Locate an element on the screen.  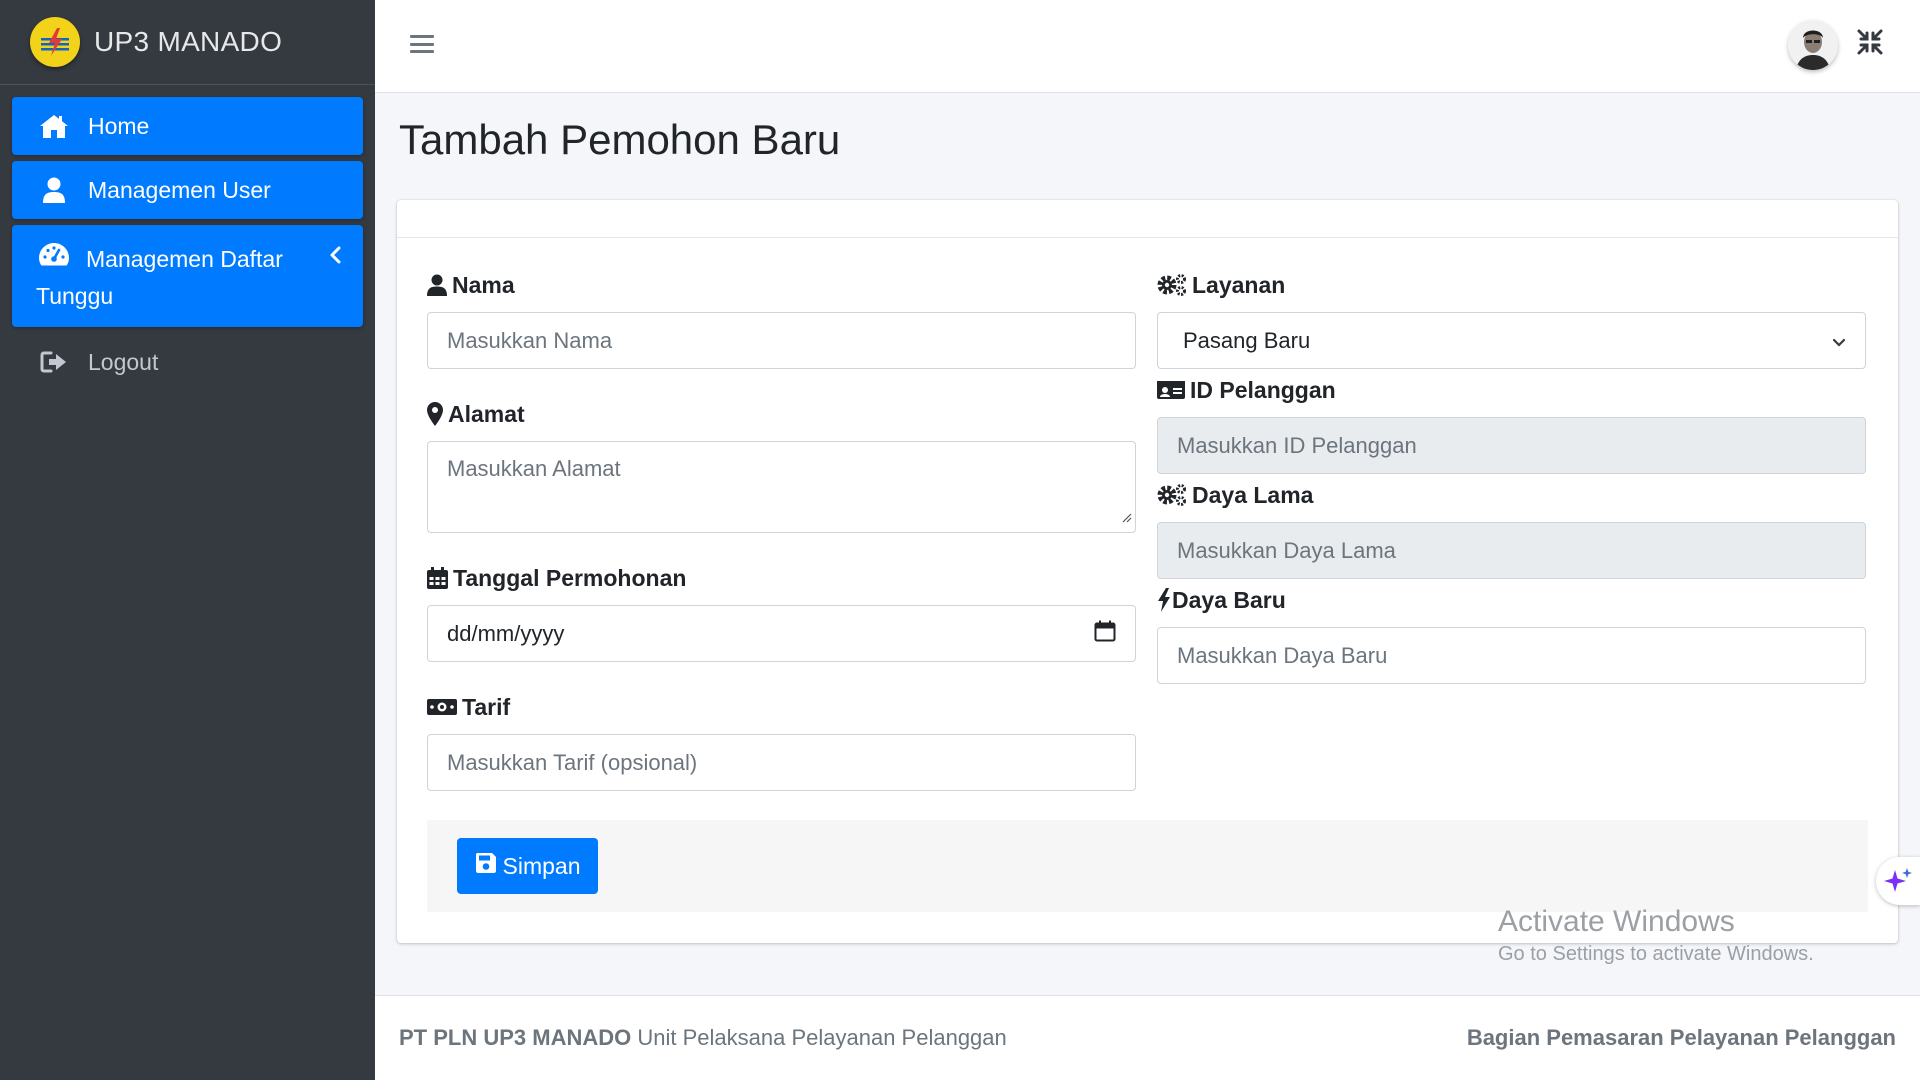
daya-baru-input: Masukkan Daya Baru is located at coordinates (1511, 655).